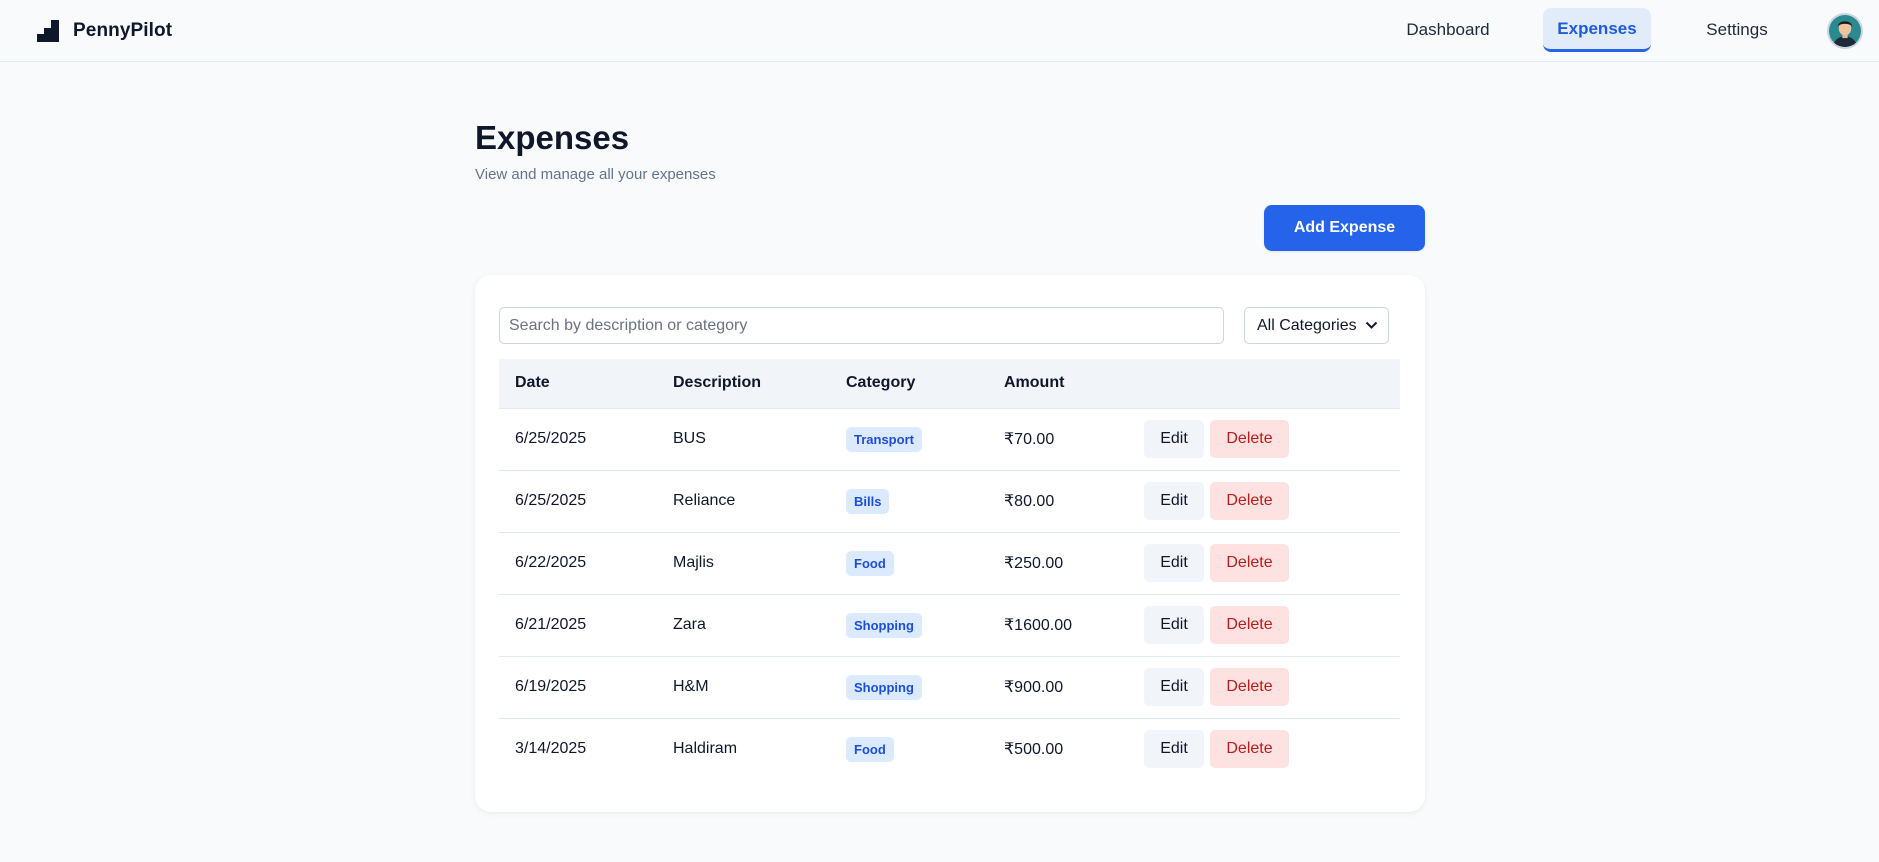 The image size is (1879, 862). I want to click on cell-date: 6/22/2025, so click(578, 563).